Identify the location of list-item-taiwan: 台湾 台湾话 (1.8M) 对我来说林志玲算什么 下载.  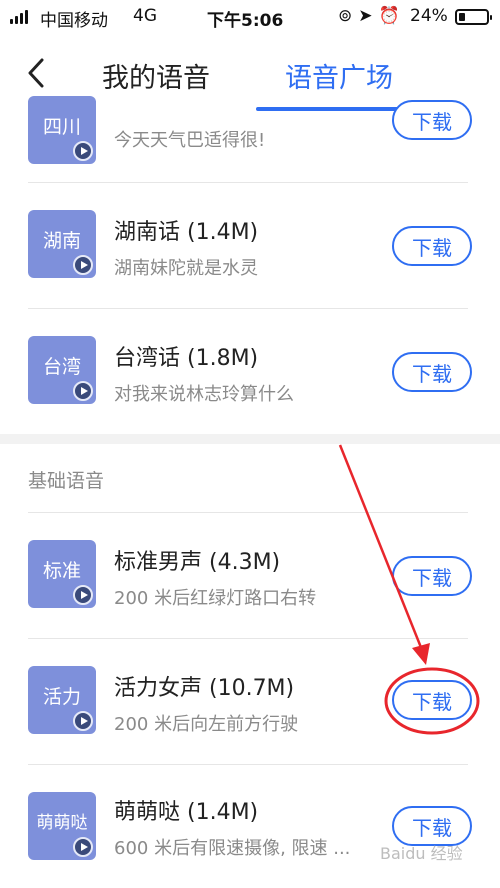
(250, 372).